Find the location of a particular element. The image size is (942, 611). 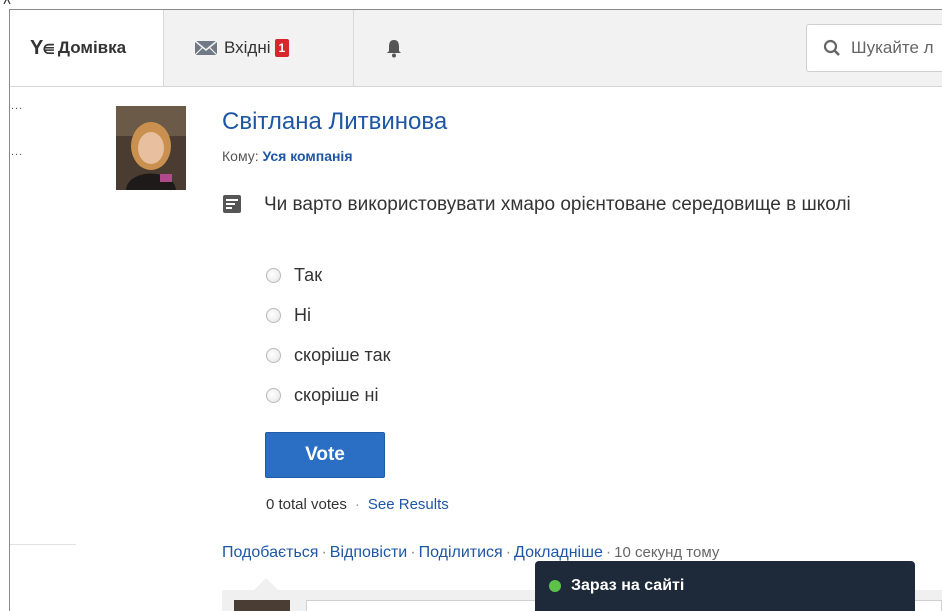

poll-icon is located at coordinates (232, 204).